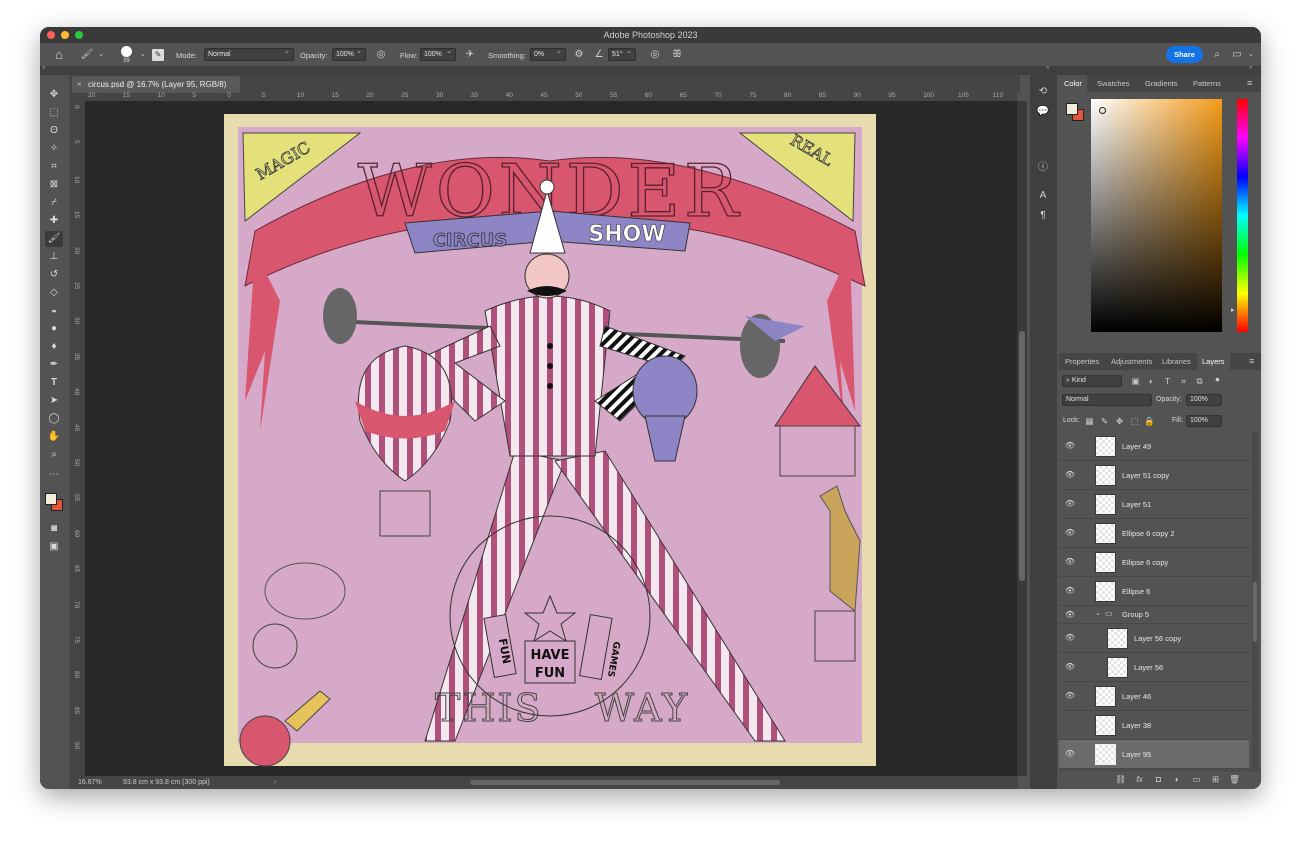 The image size is (1300, 841). I want to click on workspace-icon: ▭, so click(1237, 55).